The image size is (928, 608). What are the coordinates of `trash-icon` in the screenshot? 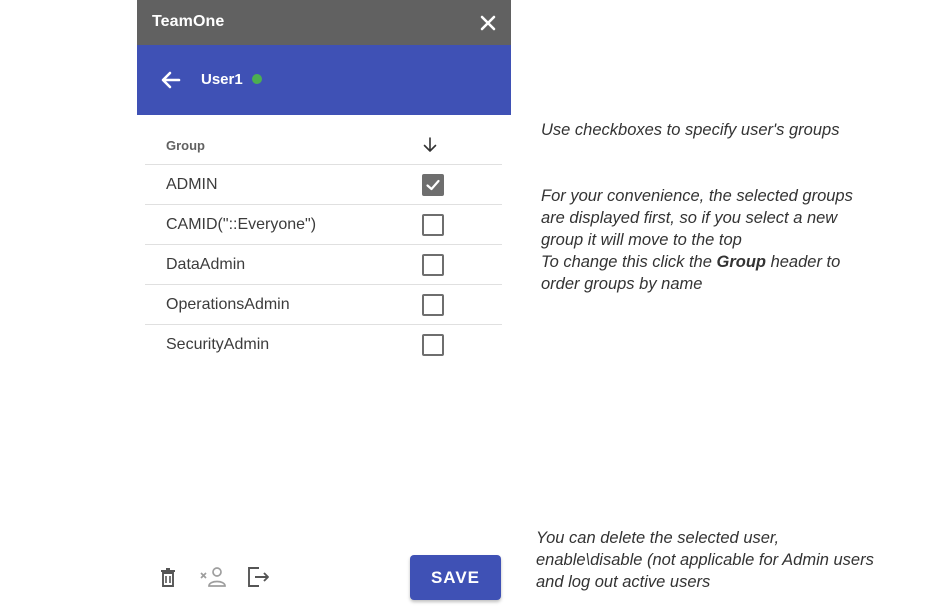 It's located at (168, 577).